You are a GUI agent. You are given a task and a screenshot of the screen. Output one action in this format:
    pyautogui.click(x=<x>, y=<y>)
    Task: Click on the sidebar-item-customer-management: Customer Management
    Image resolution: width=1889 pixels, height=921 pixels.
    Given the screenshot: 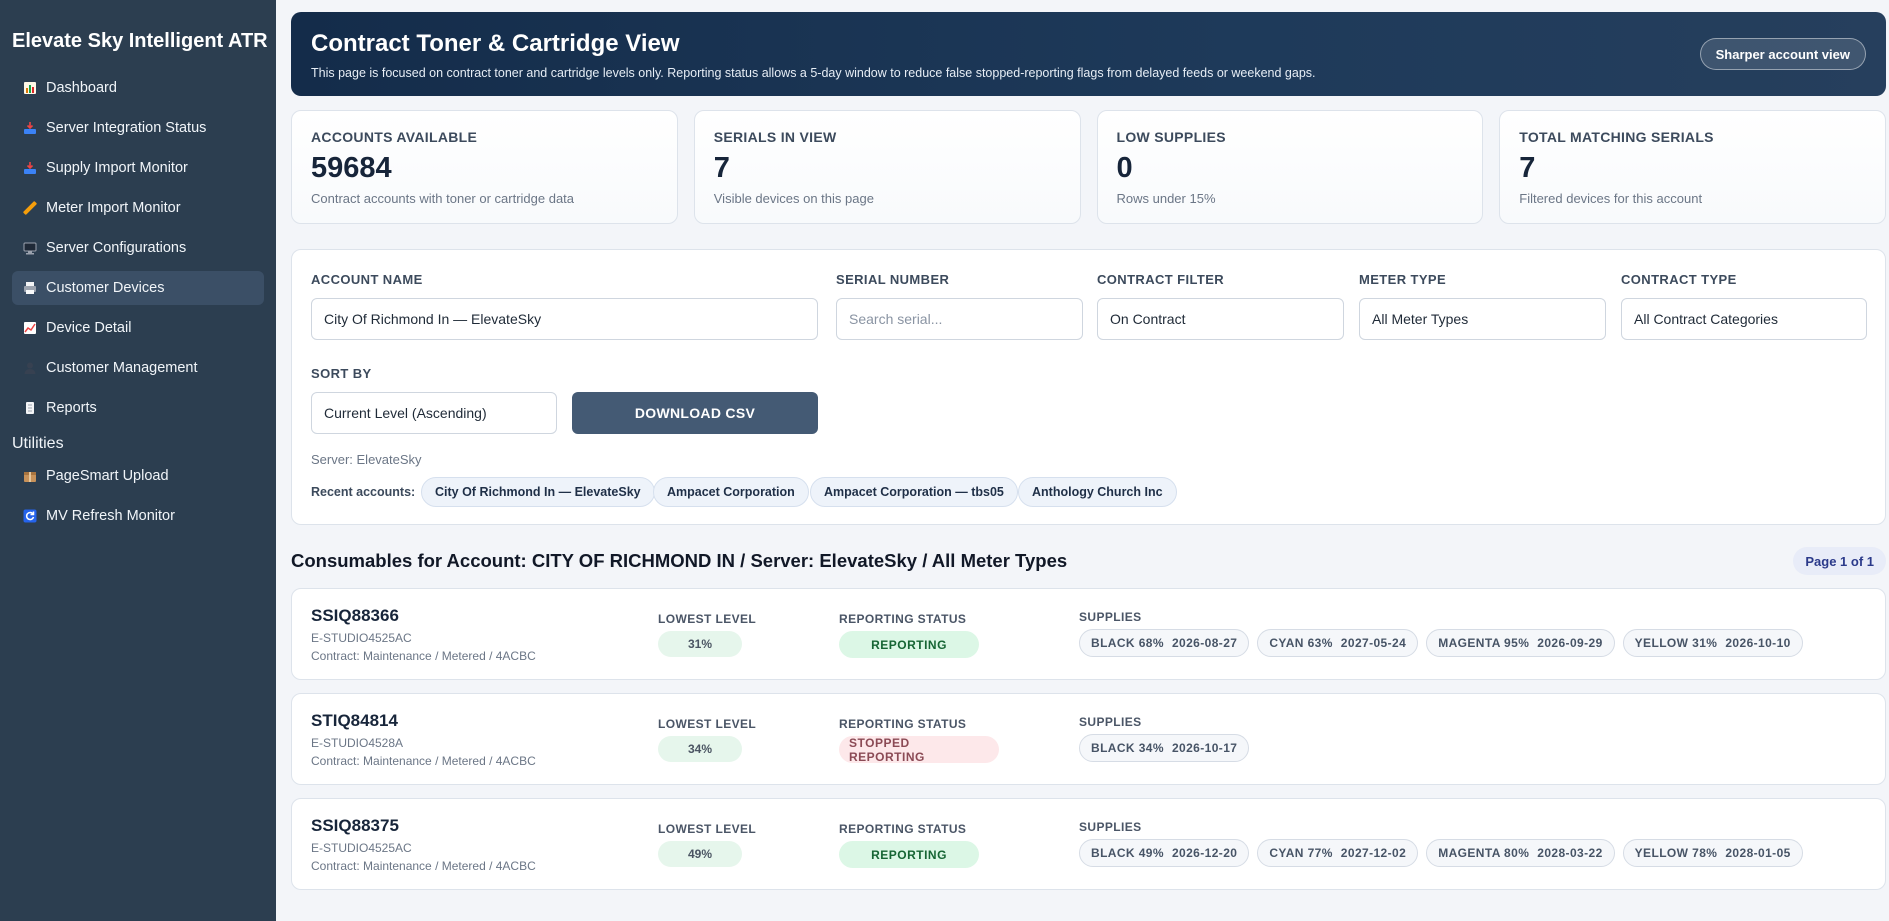 What is the action you would take?
    pyautogui.click(x=138, y=368)
    